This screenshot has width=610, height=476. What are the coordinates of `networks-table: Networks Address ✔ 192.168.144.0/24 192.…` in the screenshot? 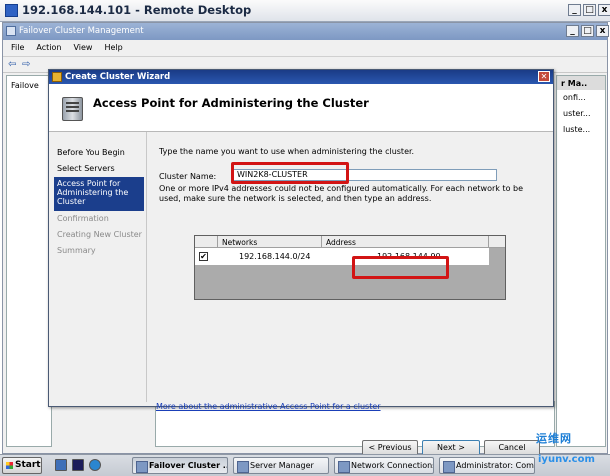 It's located at (350, 267).